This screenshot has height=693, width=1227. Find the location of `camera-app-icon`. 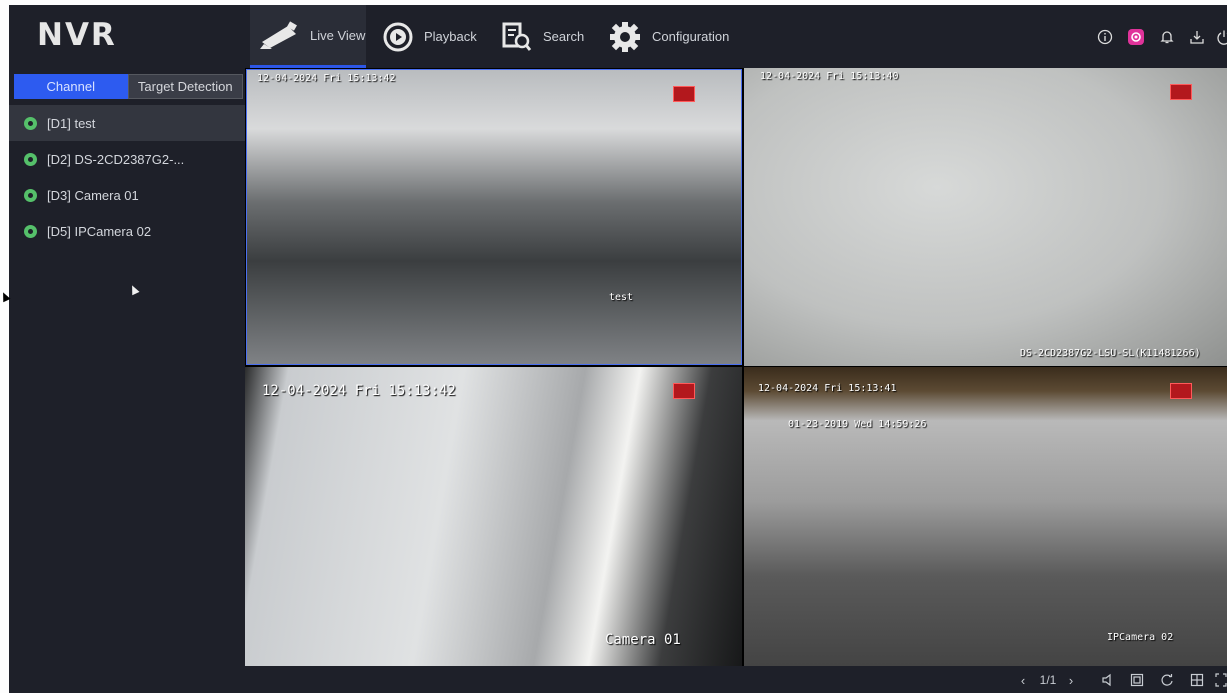

camera-app-icon is located at coordinates (1136, 37).